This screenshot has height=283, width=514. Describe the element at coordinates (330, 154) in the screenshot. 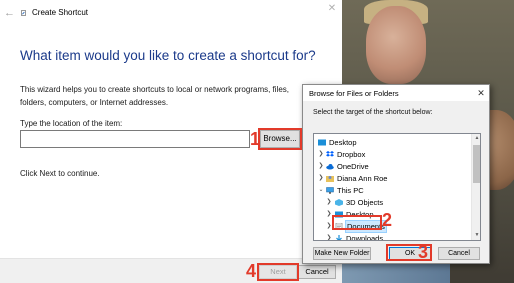

I see `dropbox-icon` at that location.